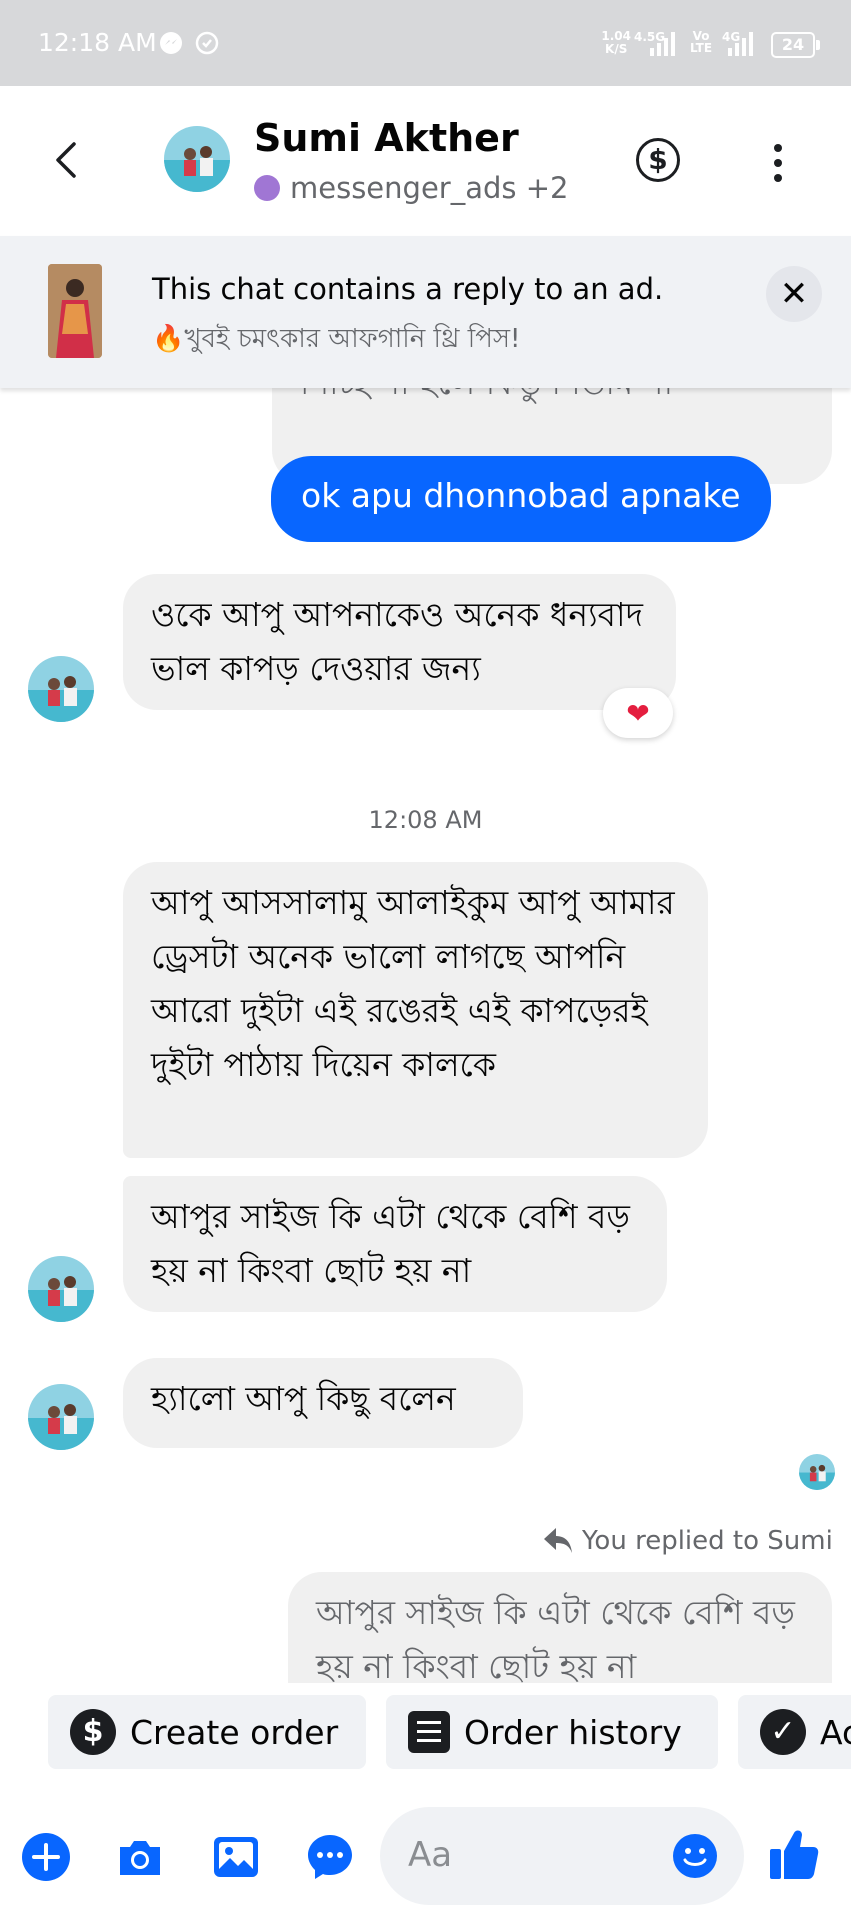 The width and height of the screenshot is (851, 1919). I want to click on thumbs-up-icon, so click(794, 1854).